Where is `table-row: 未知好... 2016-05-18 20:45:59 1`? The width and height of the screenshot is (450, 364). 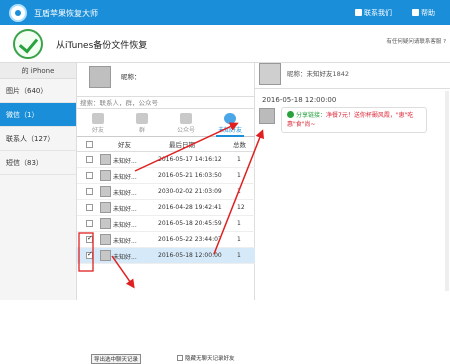 table-row: 未知好... 2016-05-18 20:45:59 1 is located at coordinates (166, 224).